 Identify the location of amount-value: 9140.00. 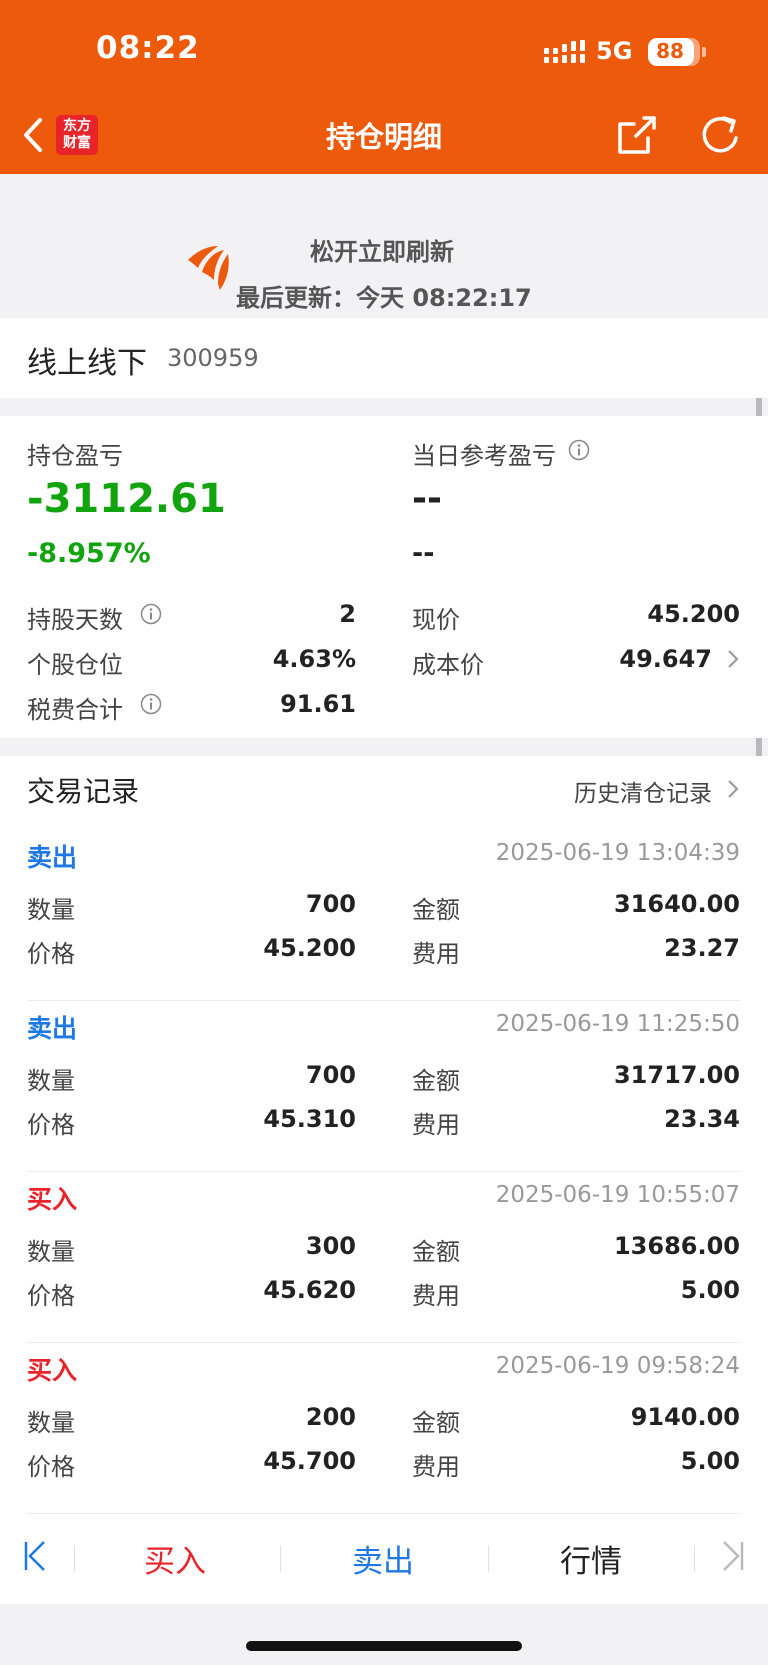
(685, 1417).